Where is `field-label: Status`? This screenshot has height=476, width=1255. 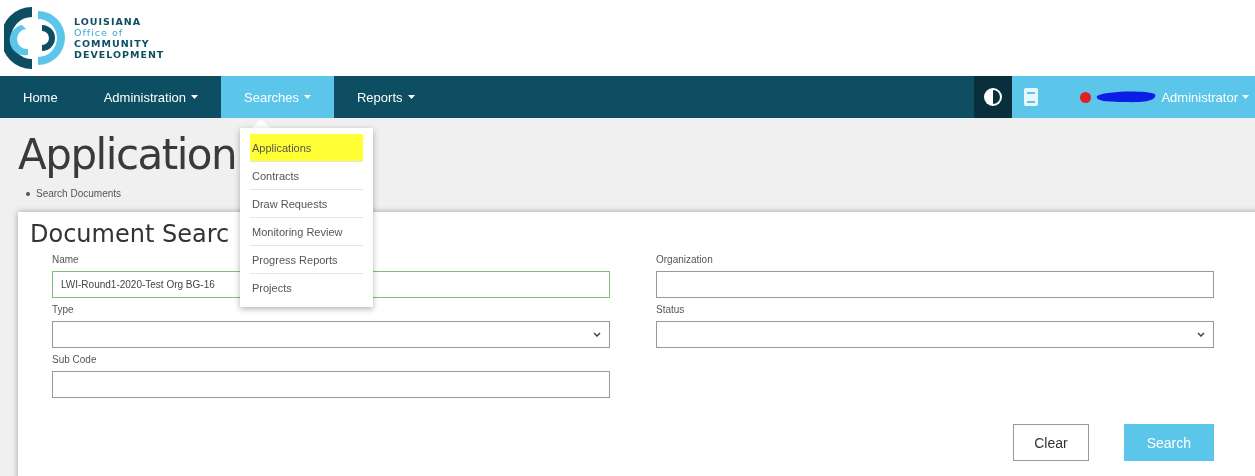
field-label: Status is located at coordinates (670, 309).